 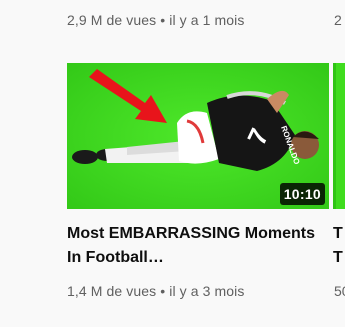 What do you see at coordinates (338, 20) in the screenshot?
I see `next-video-metadata-clipped: 2` at bounding box center [338, 20].